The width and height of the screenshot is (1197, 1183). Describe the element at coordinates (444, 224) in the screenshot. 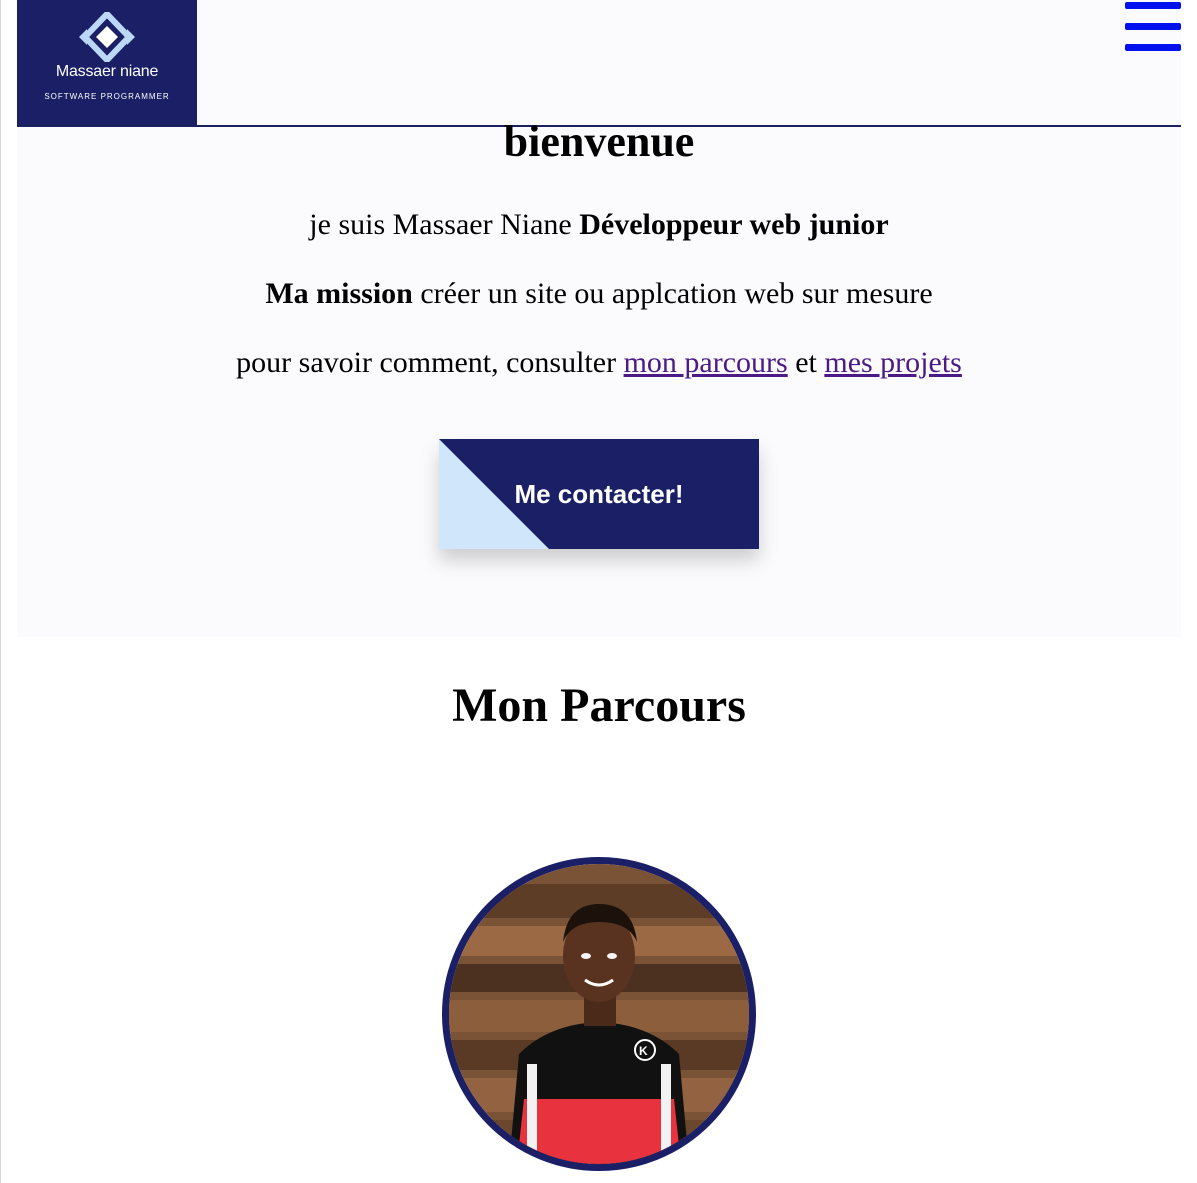

I see `intro-text: je suis Massaer Niane` at that location.